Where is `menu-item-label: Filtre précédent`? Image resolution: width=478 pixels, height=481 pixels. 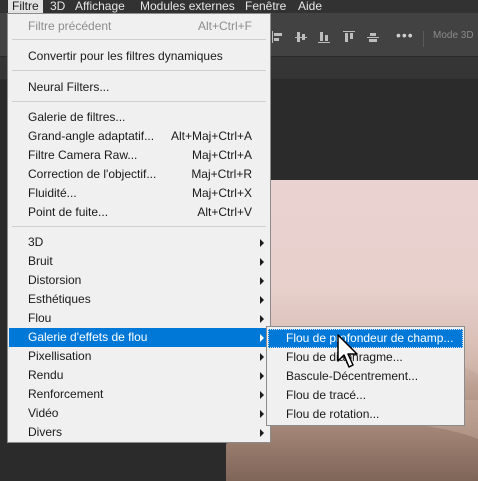
menu-item-label: Filtre précédent is located at coordinates (70, 26).